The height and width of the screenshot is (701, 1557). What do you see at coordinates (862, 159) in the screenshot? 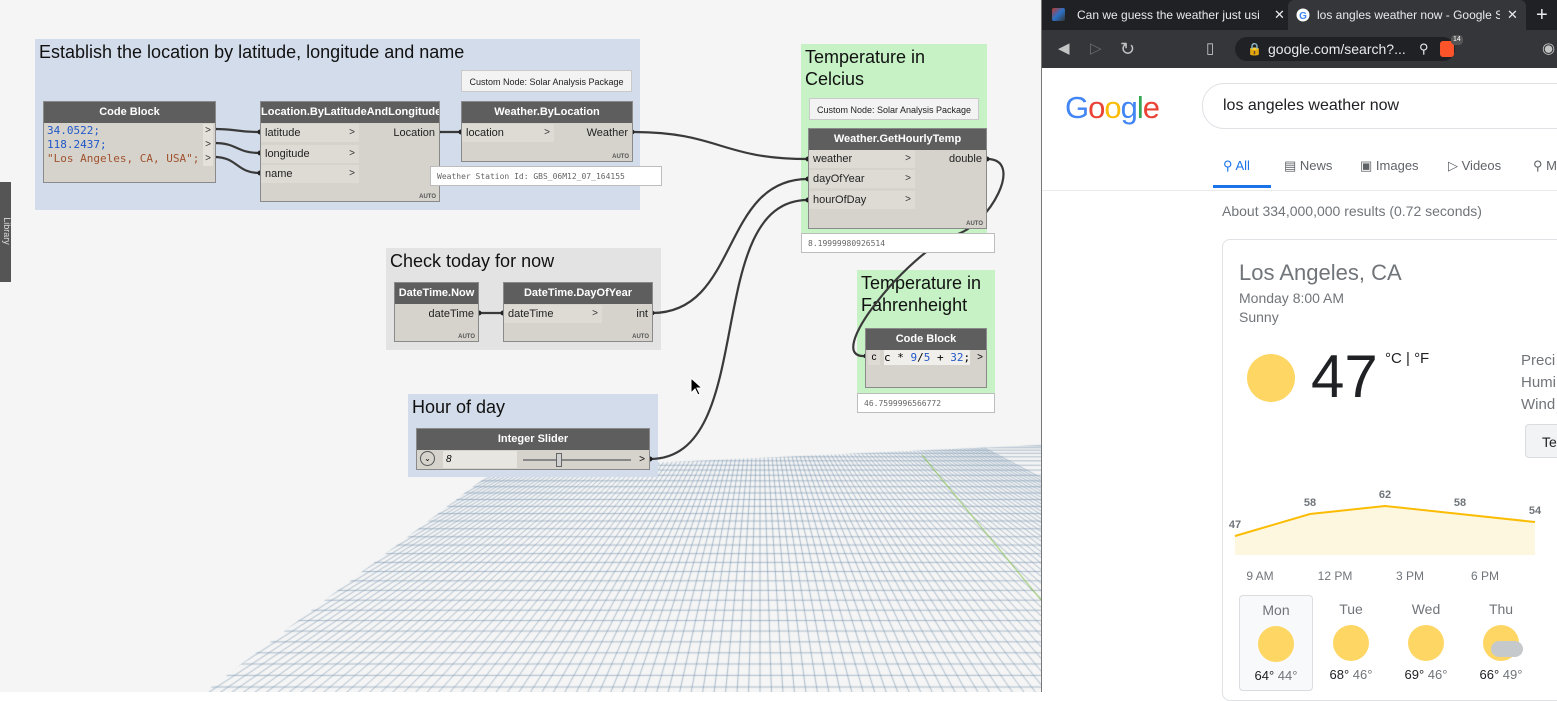
I see `input-port-weather: weather >` at bounding box center [862, 159].